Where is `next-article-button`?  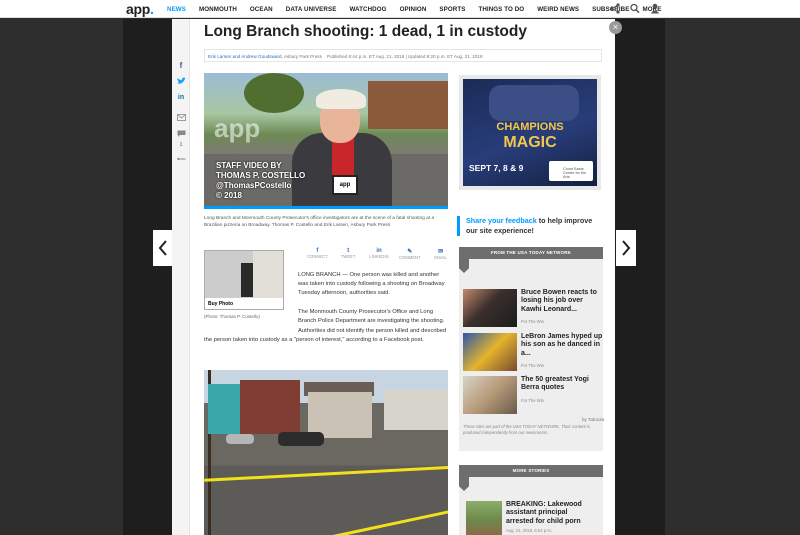
next-article-button is located at coordinates (626, 248).